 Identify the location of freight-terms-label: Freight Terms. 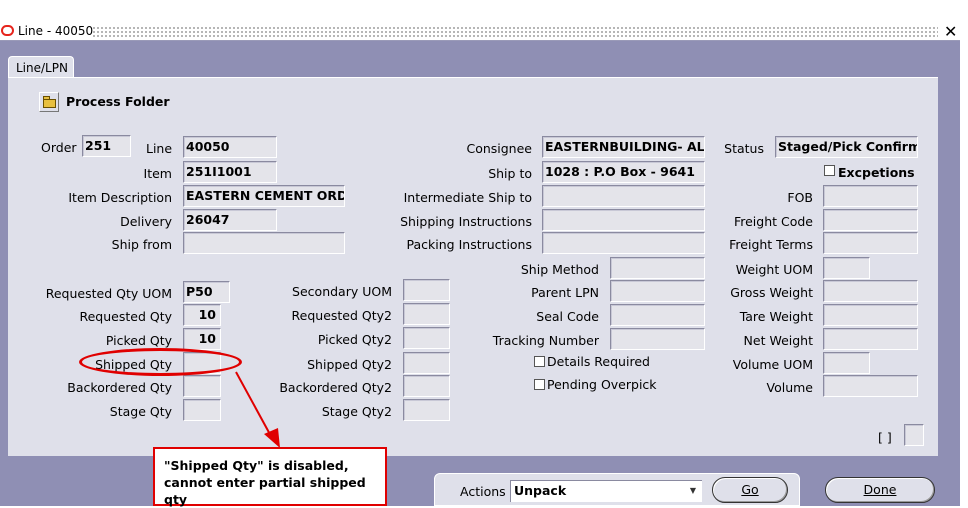
(771, 244).